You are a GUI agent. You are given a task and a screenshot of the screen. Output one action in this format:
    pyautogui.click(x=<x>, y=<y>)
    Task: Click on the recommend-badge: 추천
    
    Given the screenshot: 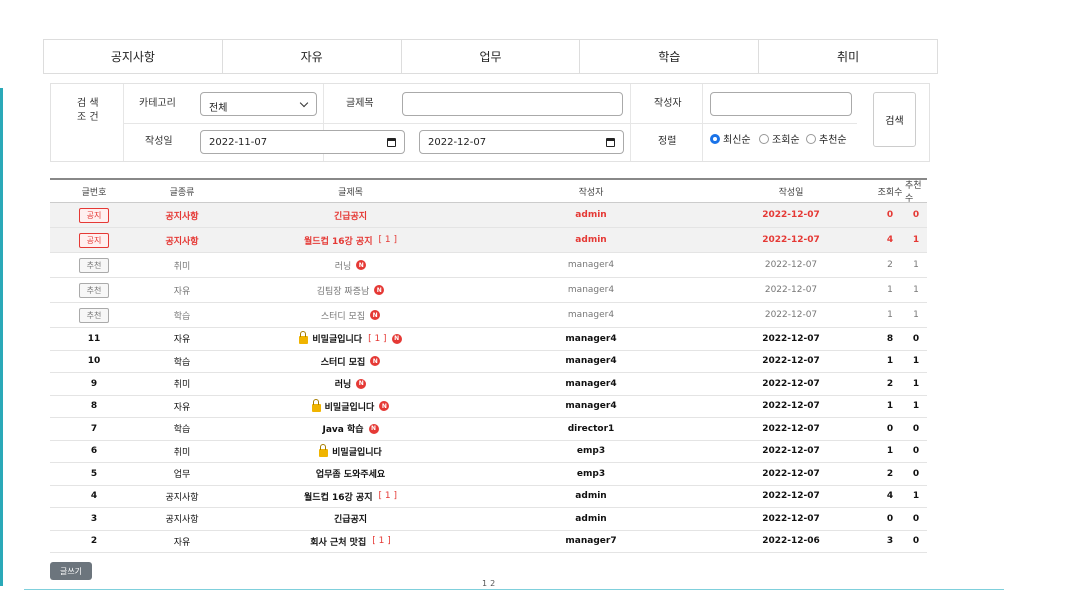 What is the action you would take?
    pyautogui.click(x=94, y=265)
    